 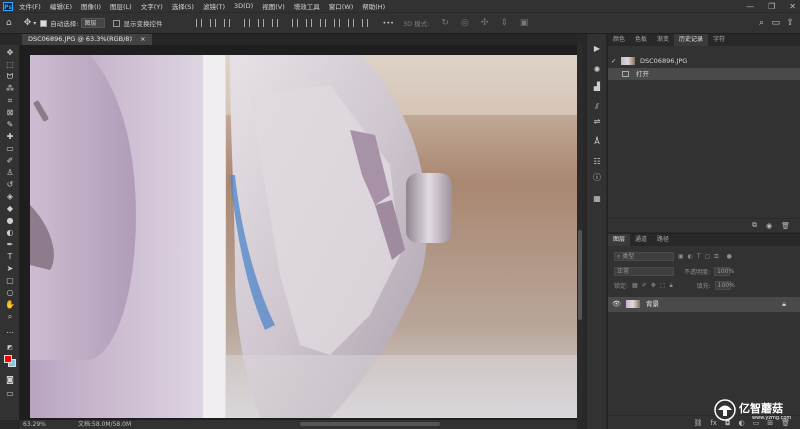 What do you see at coordinates (716, 257) in the screenshot?
I see `filter-smart-icon: ⧉` at bounding box center [716, 257].